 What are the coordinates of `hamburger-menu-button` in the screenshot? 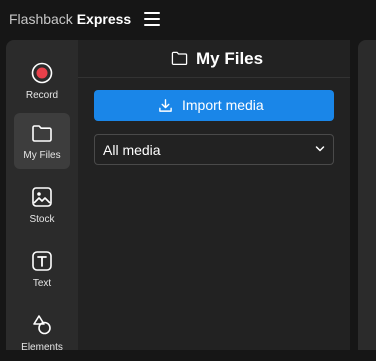 It's located at (152, 19).